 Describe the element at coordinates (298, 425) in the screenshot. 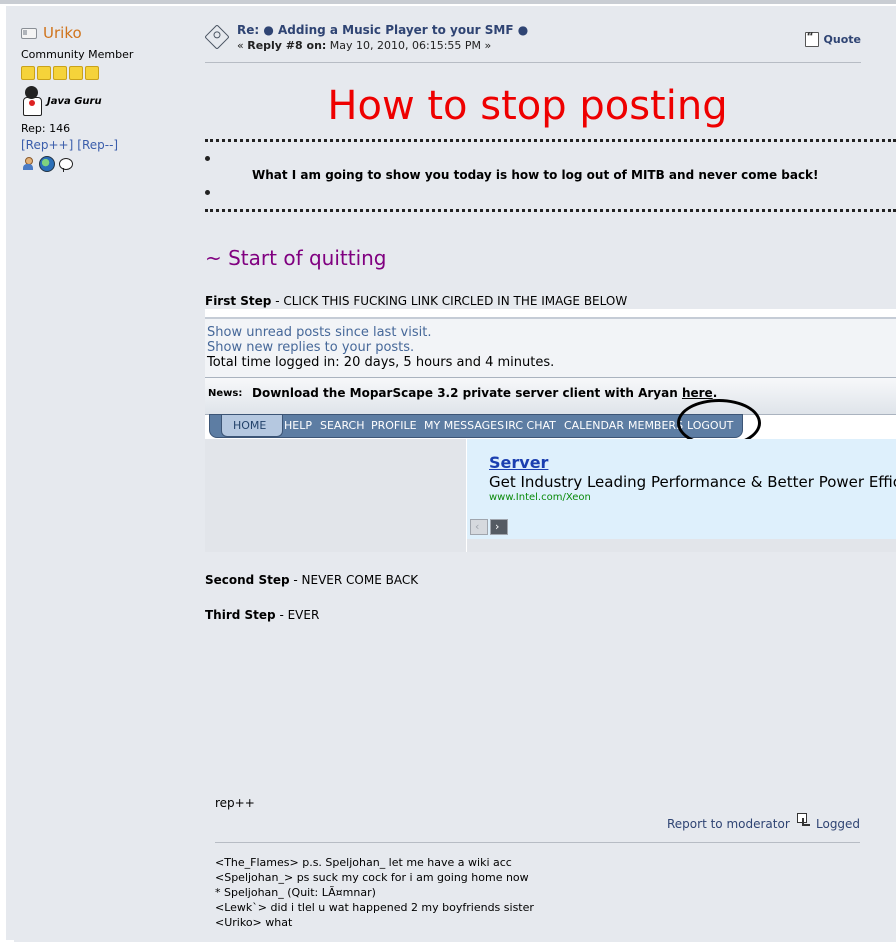

I see `embed-menu-help: HELP` at that location.